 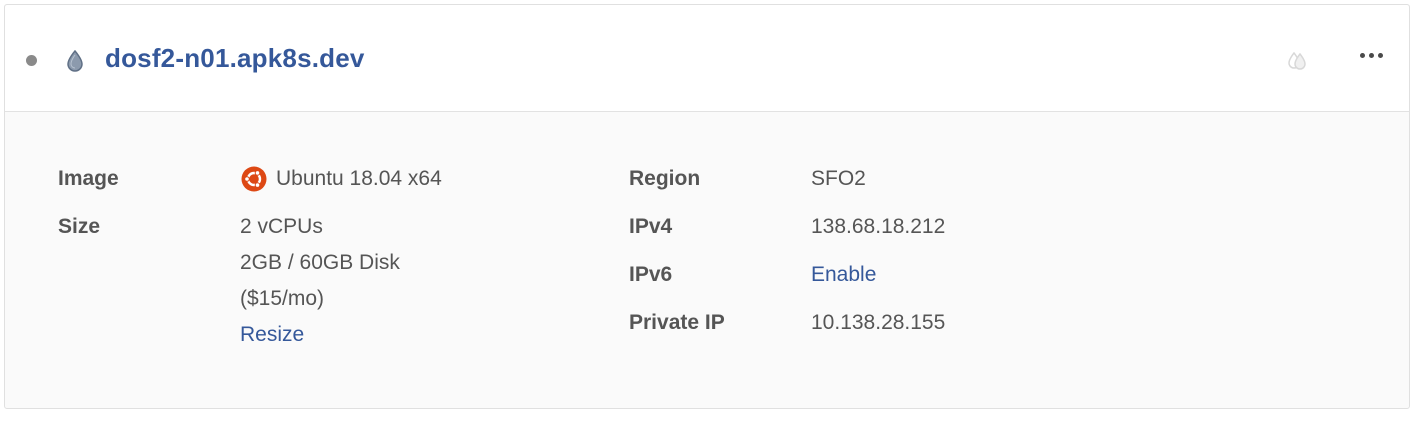 I want to click on region-label: Region, so click(x=665, y=178).